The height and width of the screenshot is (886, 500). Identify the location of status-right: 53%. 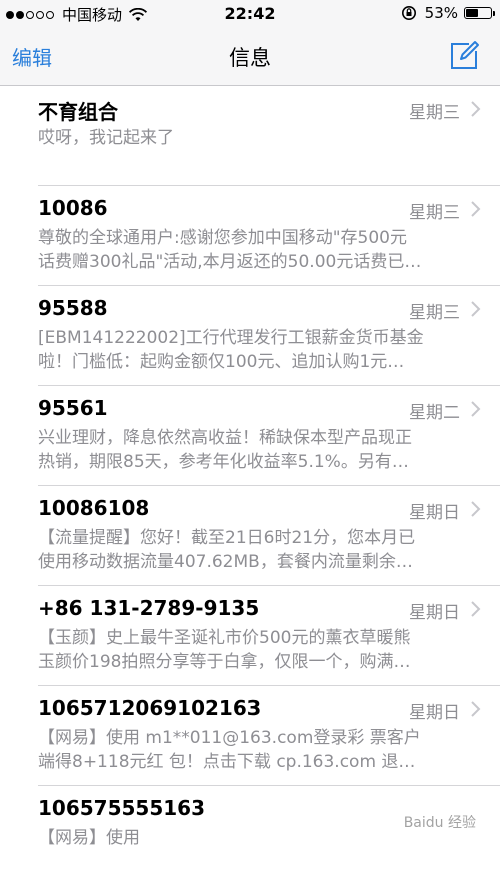
(448, 13).